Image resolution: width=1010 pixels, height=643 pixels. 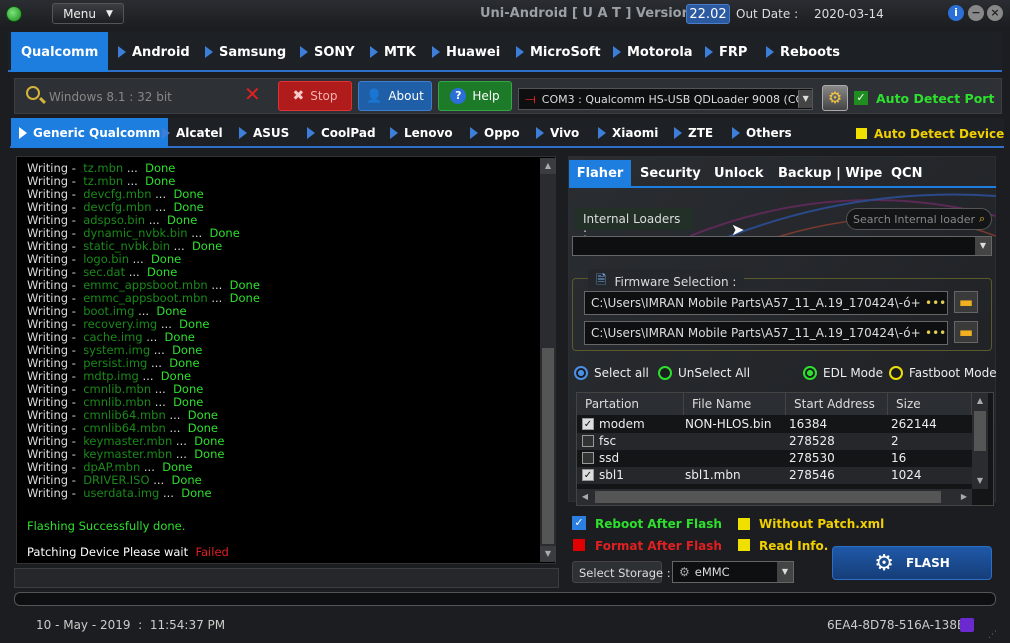 I want to click on stop-button: ✖ Stop, so click(x=315, y=96).